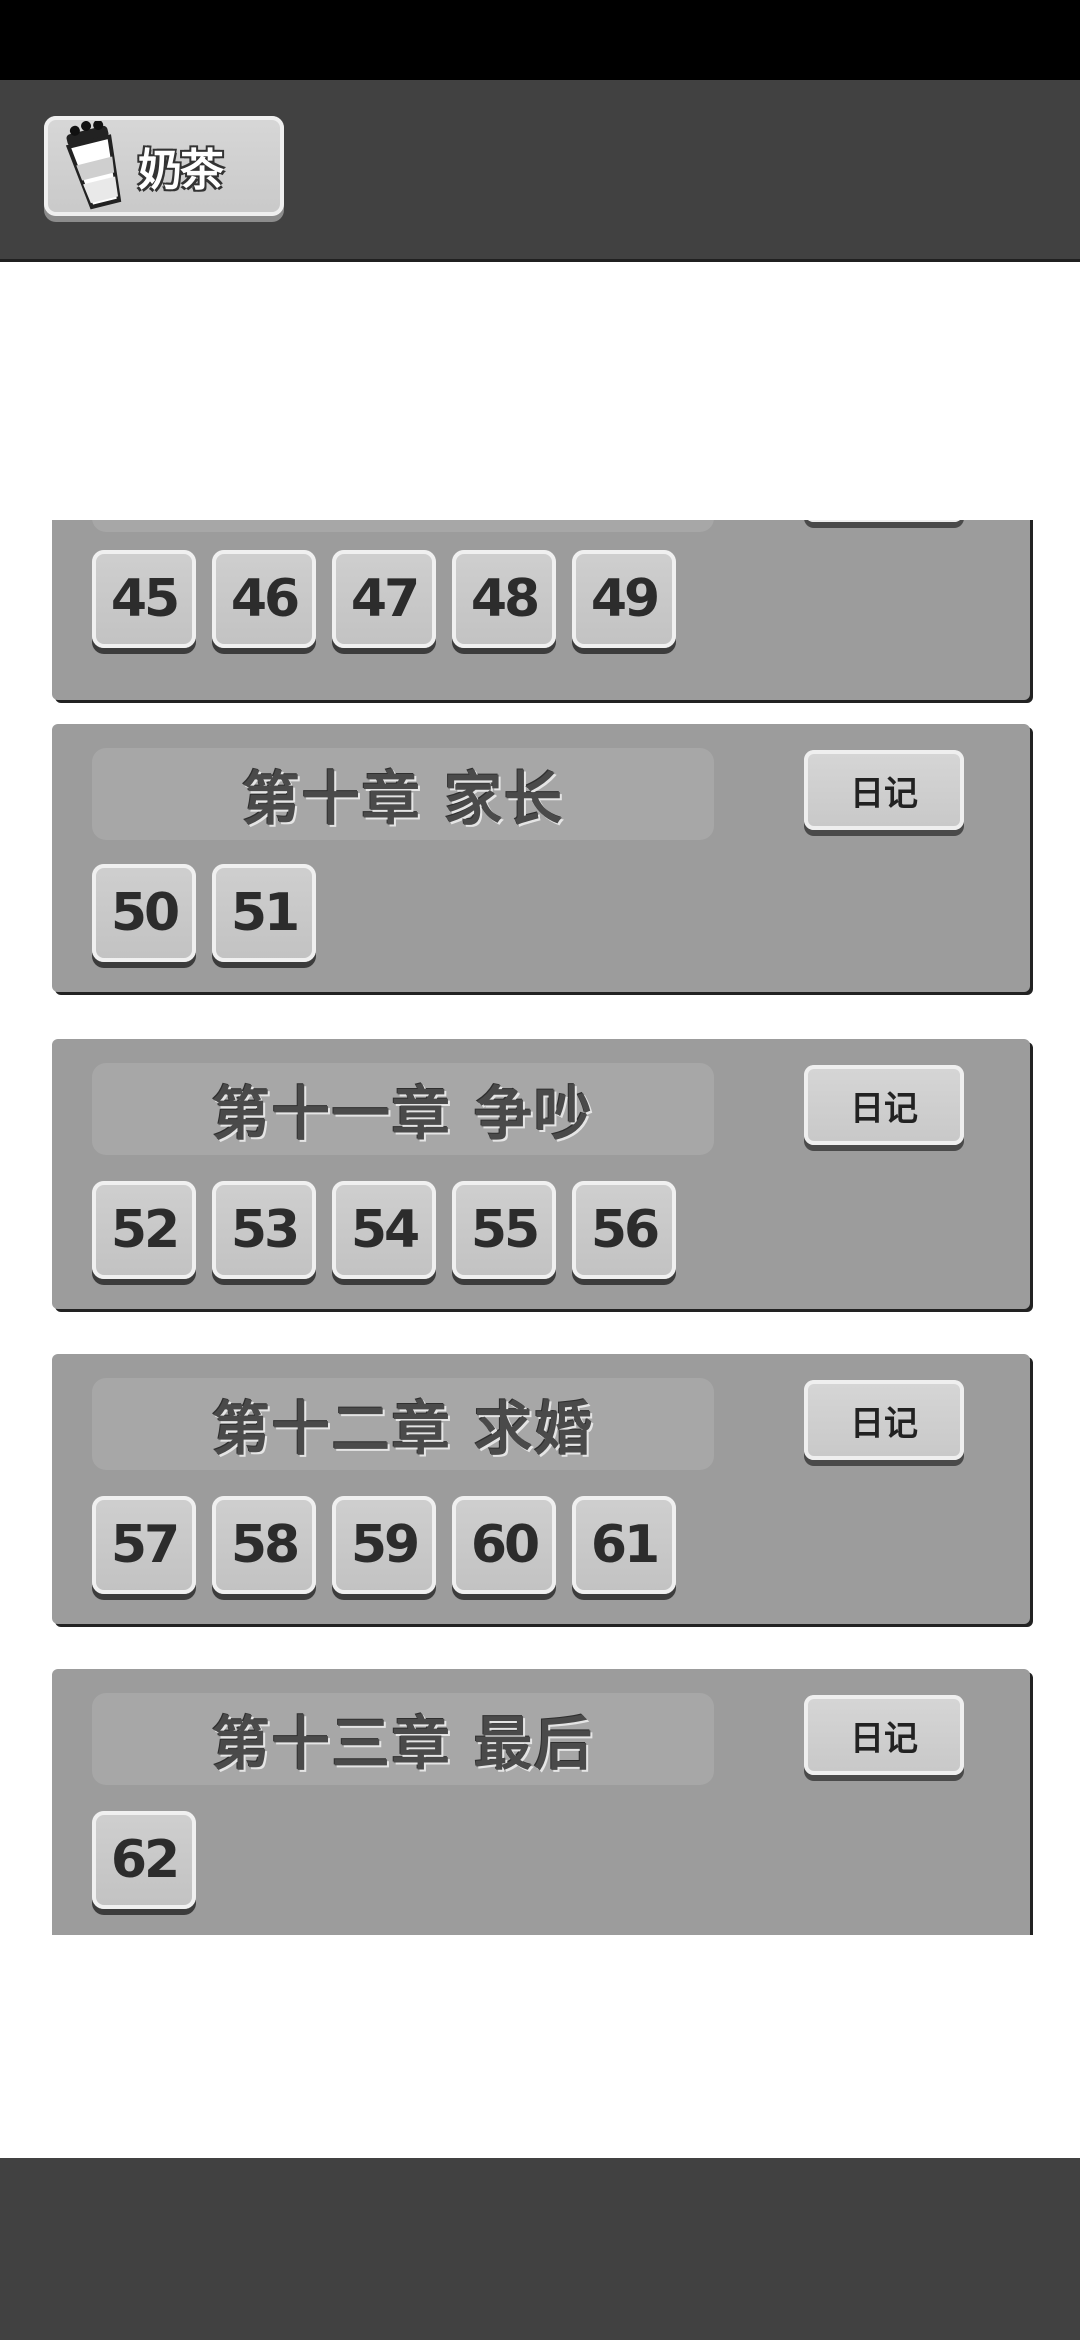 Image resolution: width=1080 pixels, height=2340 pixels. Describe the element at coordinates (181, 170) in the screenshot. I see `milk-tea-label: 奶茶` at that location.